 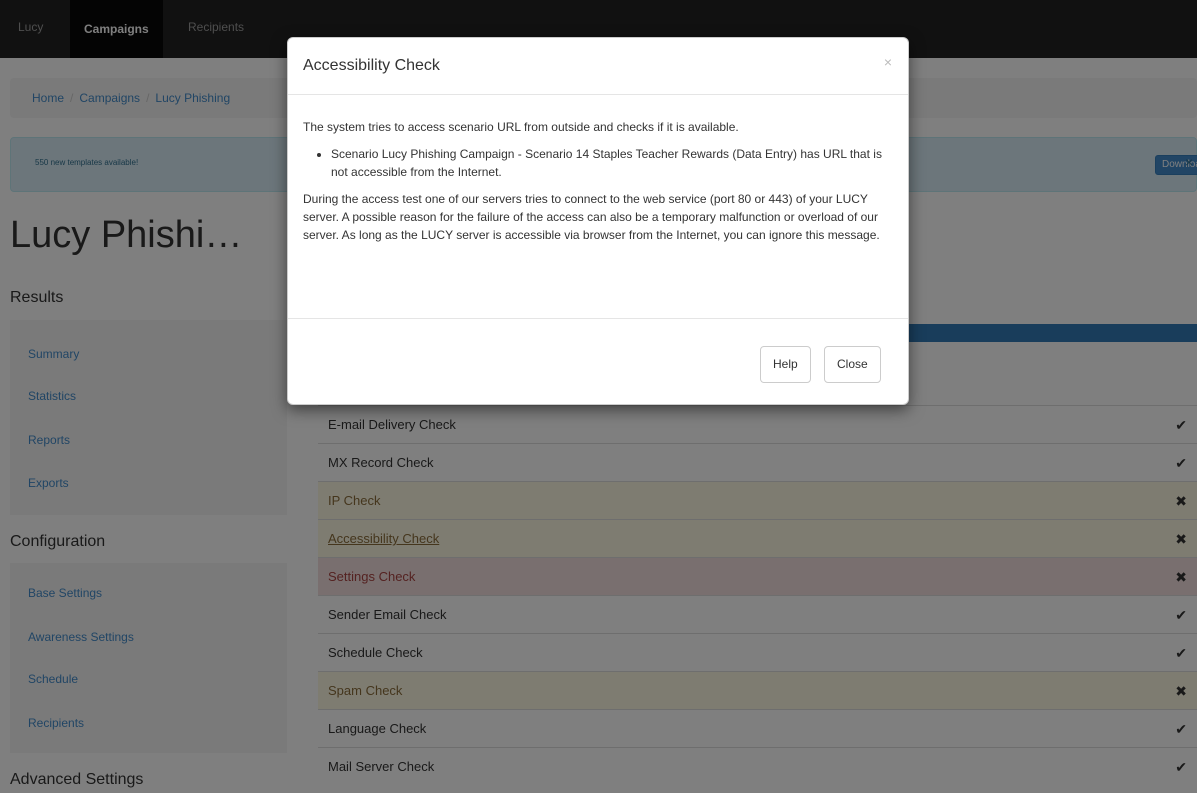 What do you see at coordinates (598, 361) in the screenshot?
I see `modal-footer: Help Close` at bounding box center [598, 361].